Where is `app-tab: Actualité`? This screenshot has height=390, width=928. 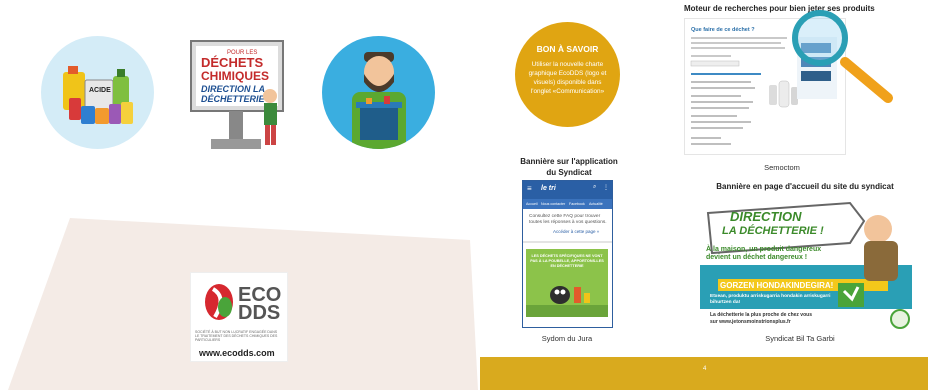
app-tab: Actualité is located at coordinates (596, 204).